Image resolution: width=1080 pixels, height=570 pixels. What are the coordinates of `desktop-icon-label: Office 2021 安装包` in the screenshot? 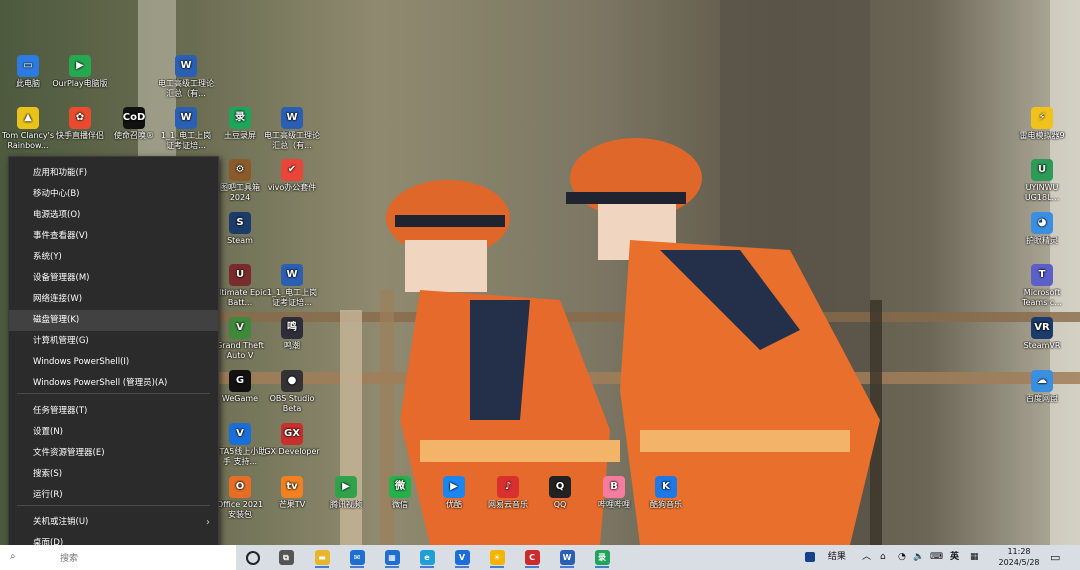 It's located at (240, 509).